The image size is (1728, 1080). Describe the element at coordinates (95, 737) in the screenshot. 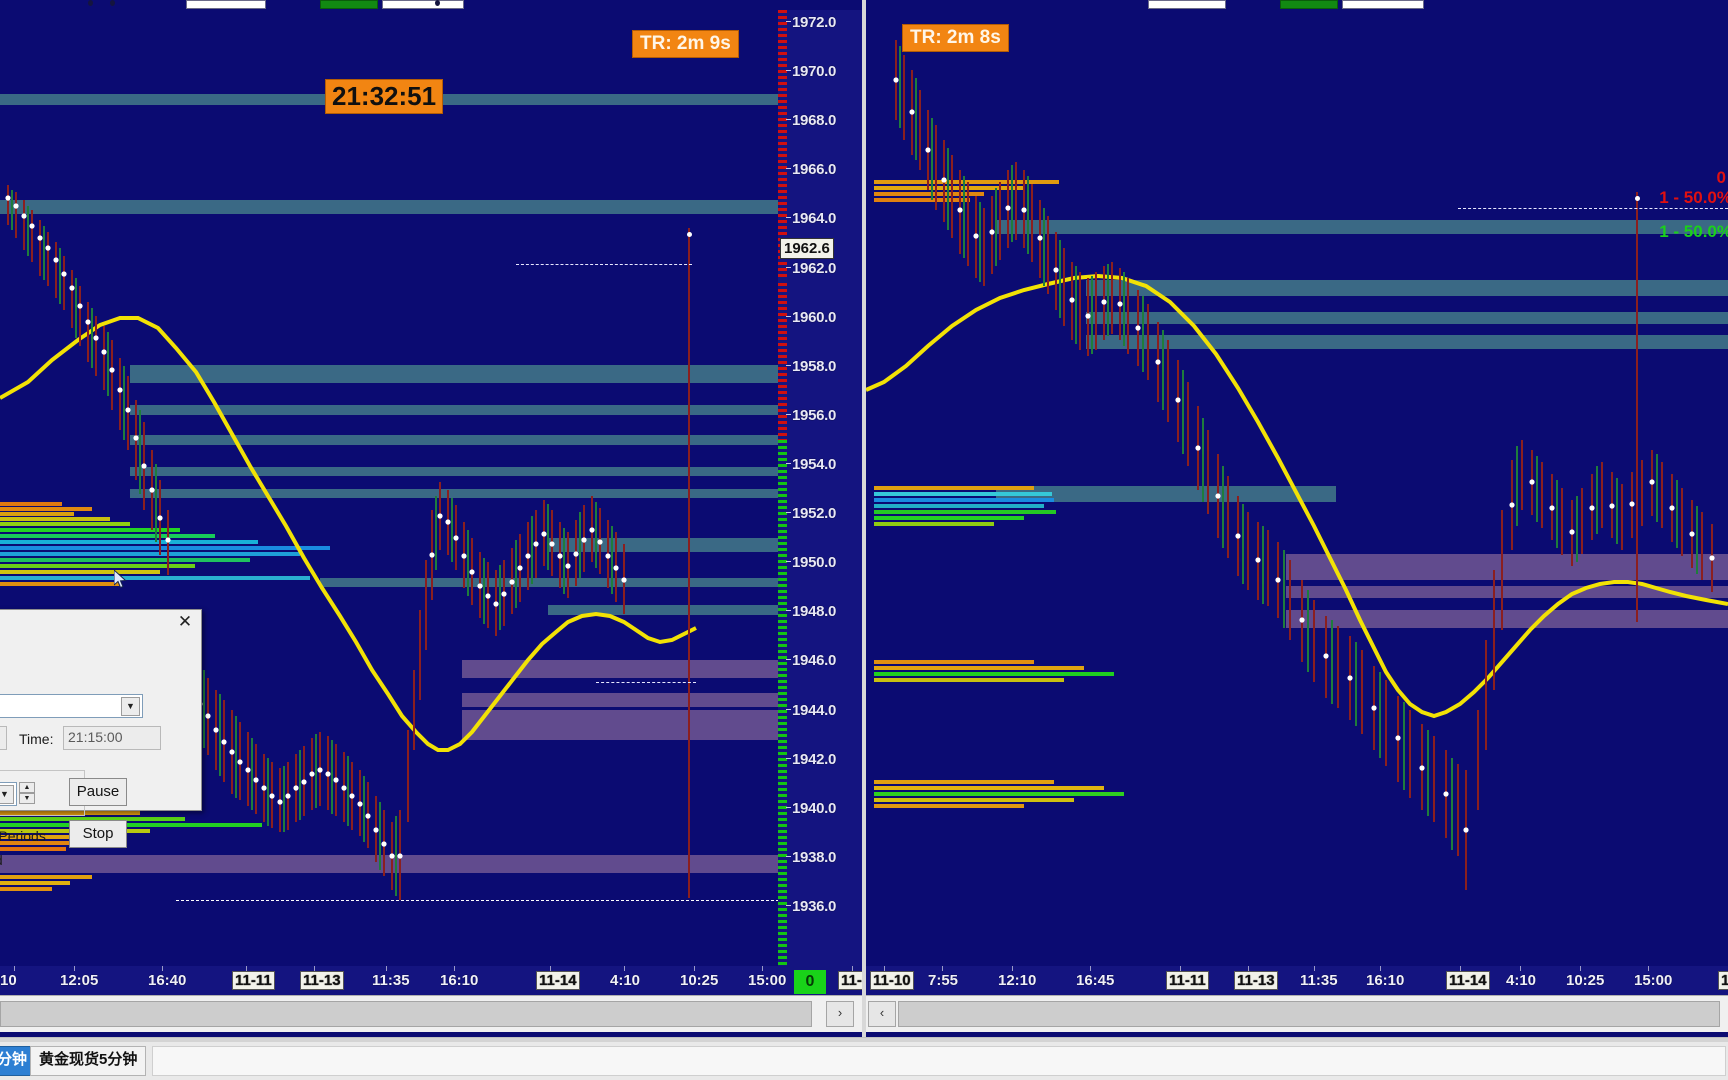

I see `time-value: 21:15:00` at that location.